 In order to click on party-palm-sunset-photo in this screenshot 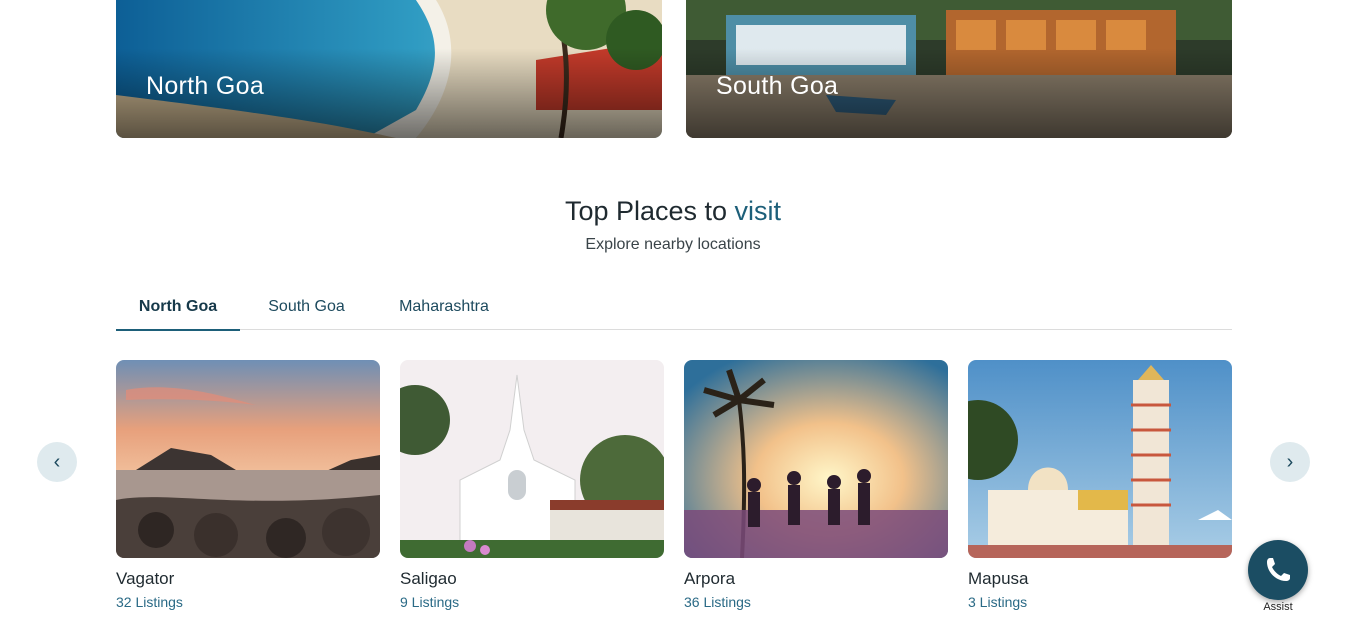, I will do `click(816, 459)`.